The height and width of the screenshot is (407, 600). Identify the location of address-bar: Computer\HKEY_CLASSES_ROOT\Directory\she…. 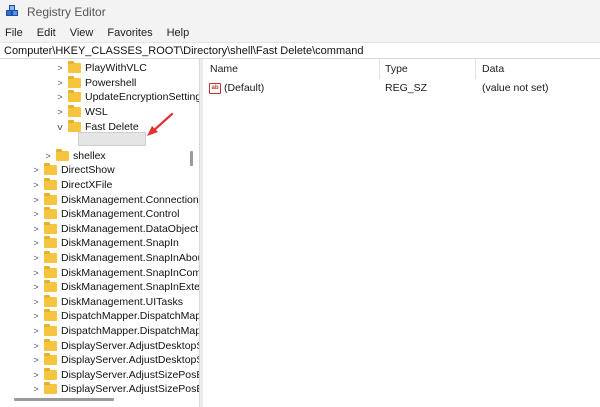
(300, 50).